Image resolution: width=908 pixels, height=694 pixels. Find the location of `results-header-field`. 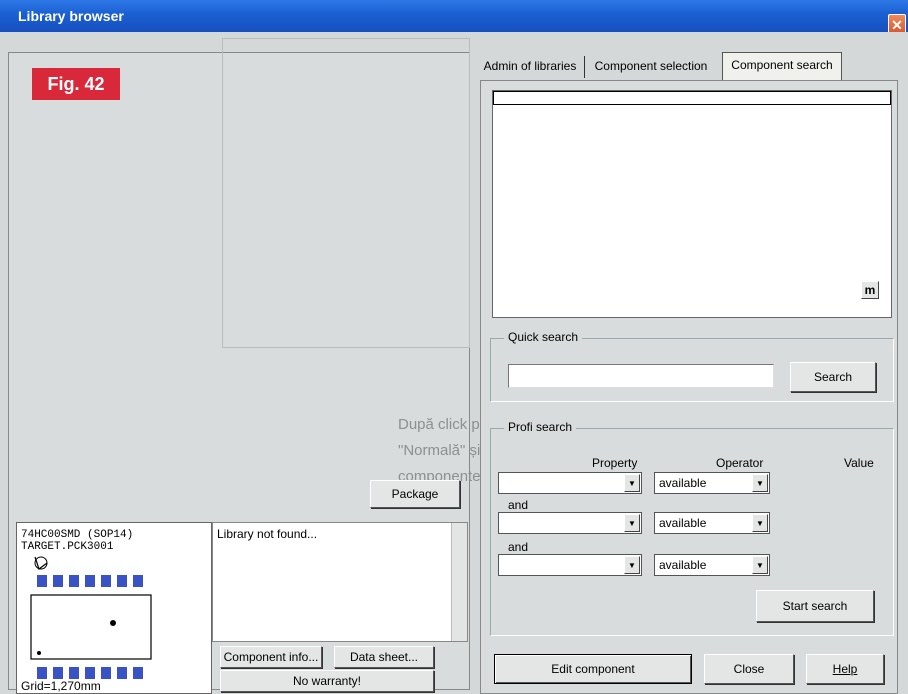

results-header-field is located at coordinates (692, 98).